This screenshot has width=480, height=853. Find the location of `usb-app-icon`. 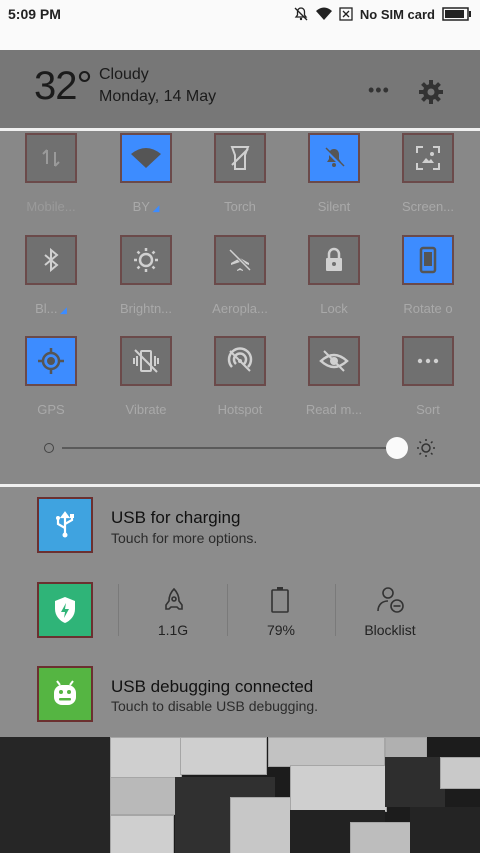

usb-app-icon is located at coordinates (65, 525).